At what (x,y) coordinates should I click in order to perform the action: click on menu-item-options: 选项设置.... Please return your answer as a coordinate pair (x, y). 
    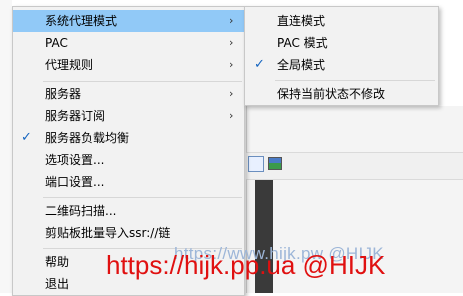
    Looking at the image, I should click on (128, 160).